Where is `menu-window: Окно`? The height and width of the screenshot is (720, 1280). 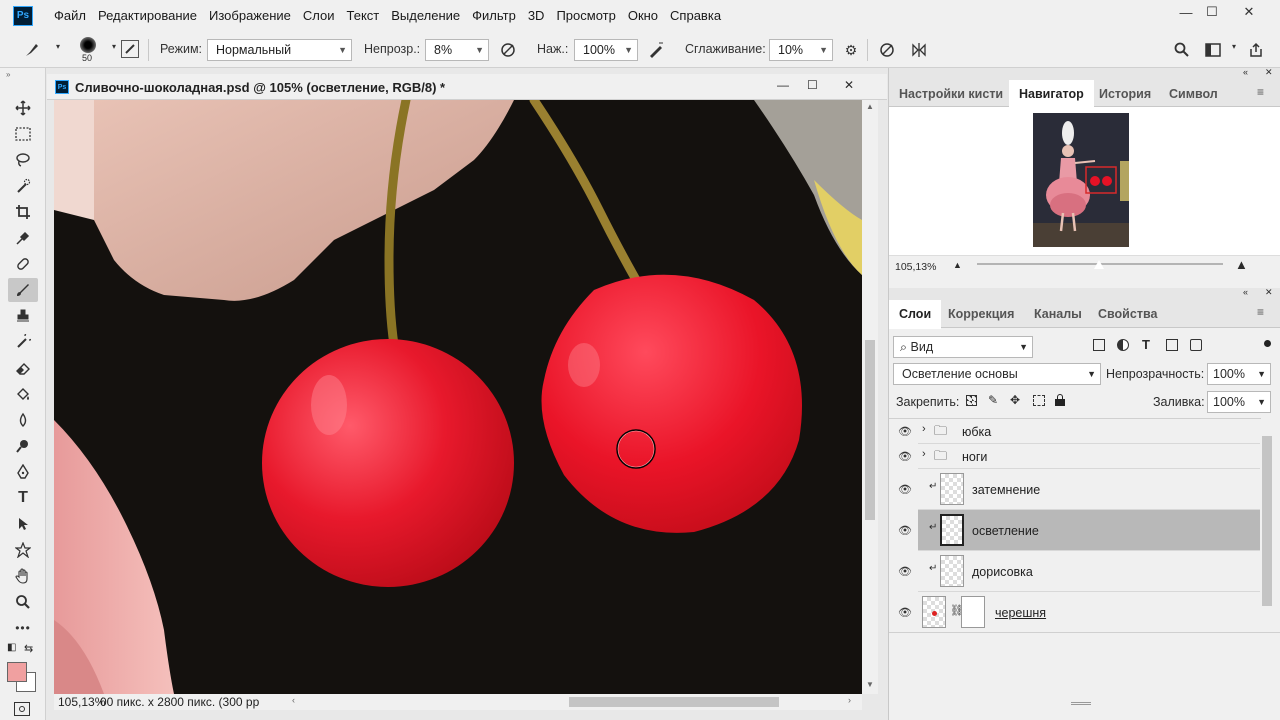 menu-window: Окно is located at coordinates (643, 15).